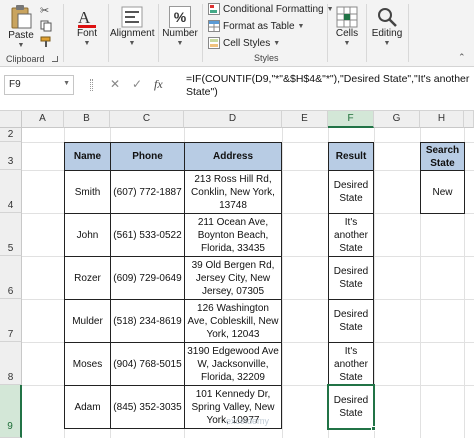 This screenshot has height=438, width=474. What do you see at coordinates (86, 33) in the screenshot?
I see `font-label: Font` at bounding box center [86, 33].